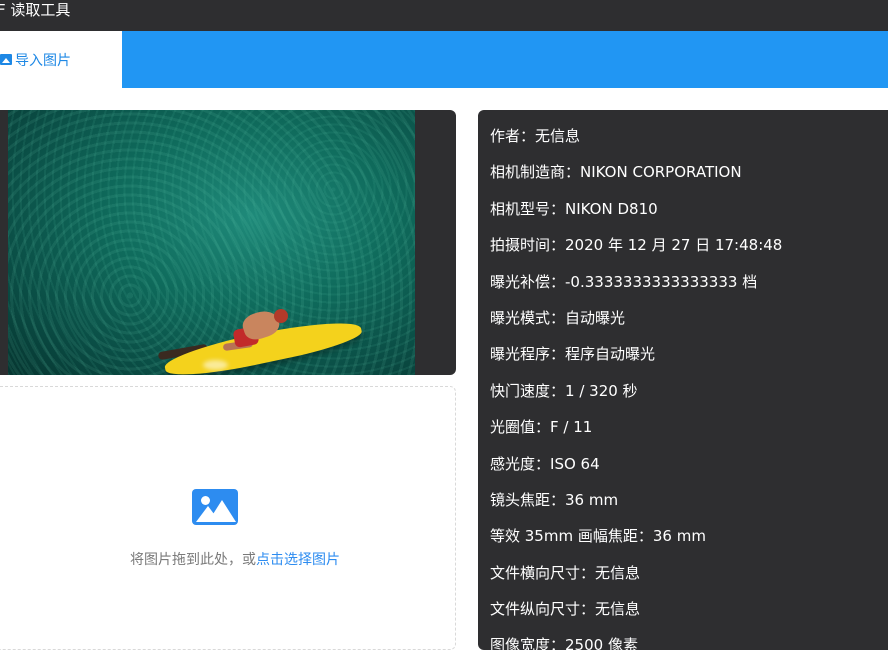 The height and width of the screenshot is (666, 888). What do you see at coordinates (689, 580) in the screenshot?
I see `exif-row: 文件横向尺寸：无信息` at bounding box center [689, 580].